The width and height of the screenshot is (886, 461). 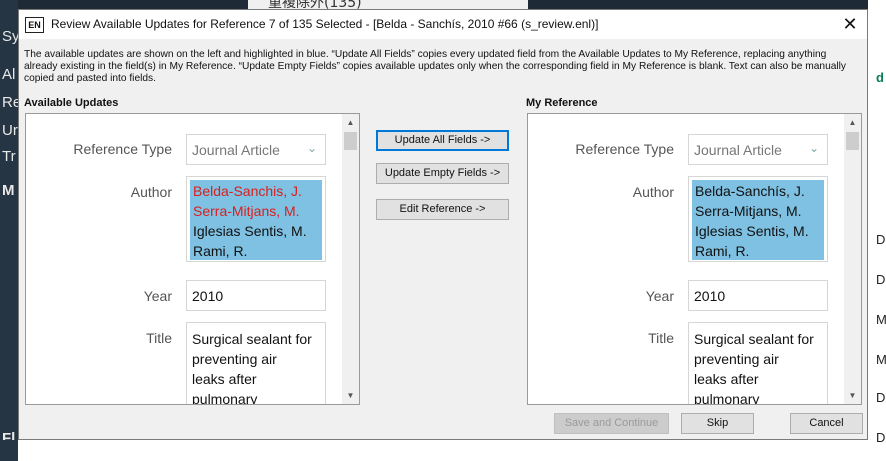 What do you see at coordinates (8, 190) in the screenshot?
I see `bg-sidebar-text: M` at bounding box center [8, 190].